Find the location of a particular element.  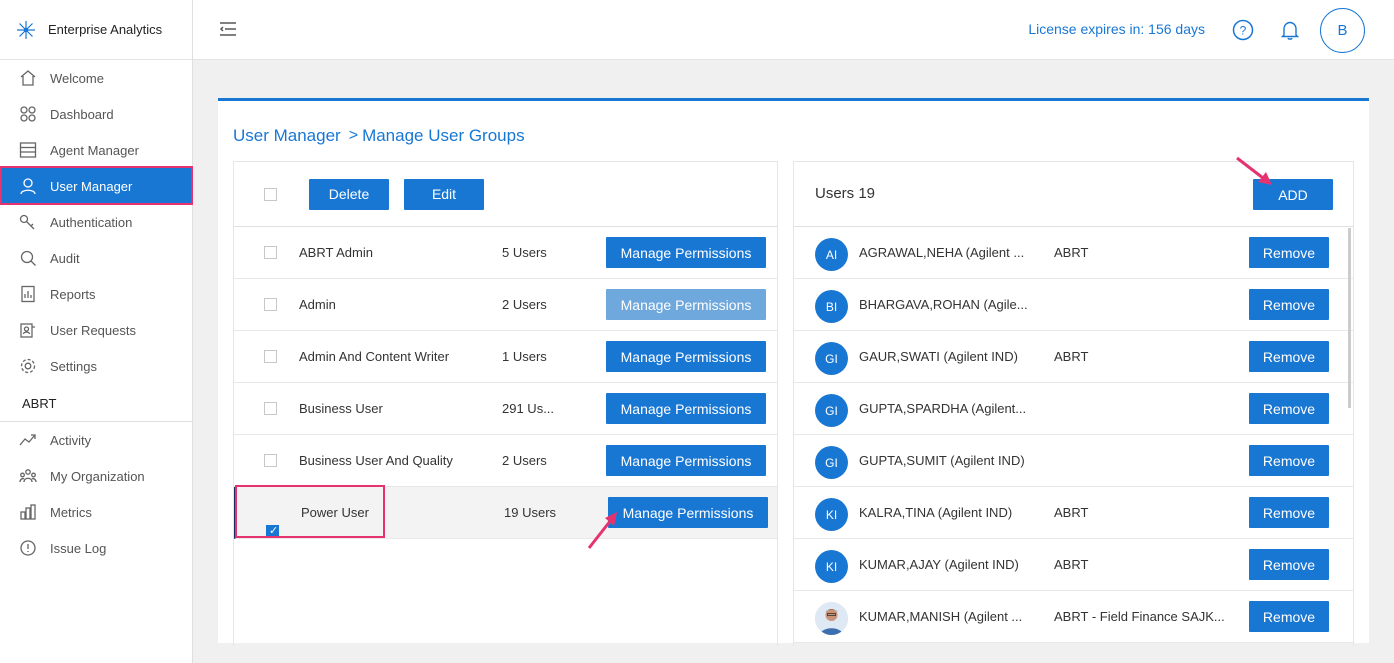

menu-toggle-icon is located at coordinates (228, 29).